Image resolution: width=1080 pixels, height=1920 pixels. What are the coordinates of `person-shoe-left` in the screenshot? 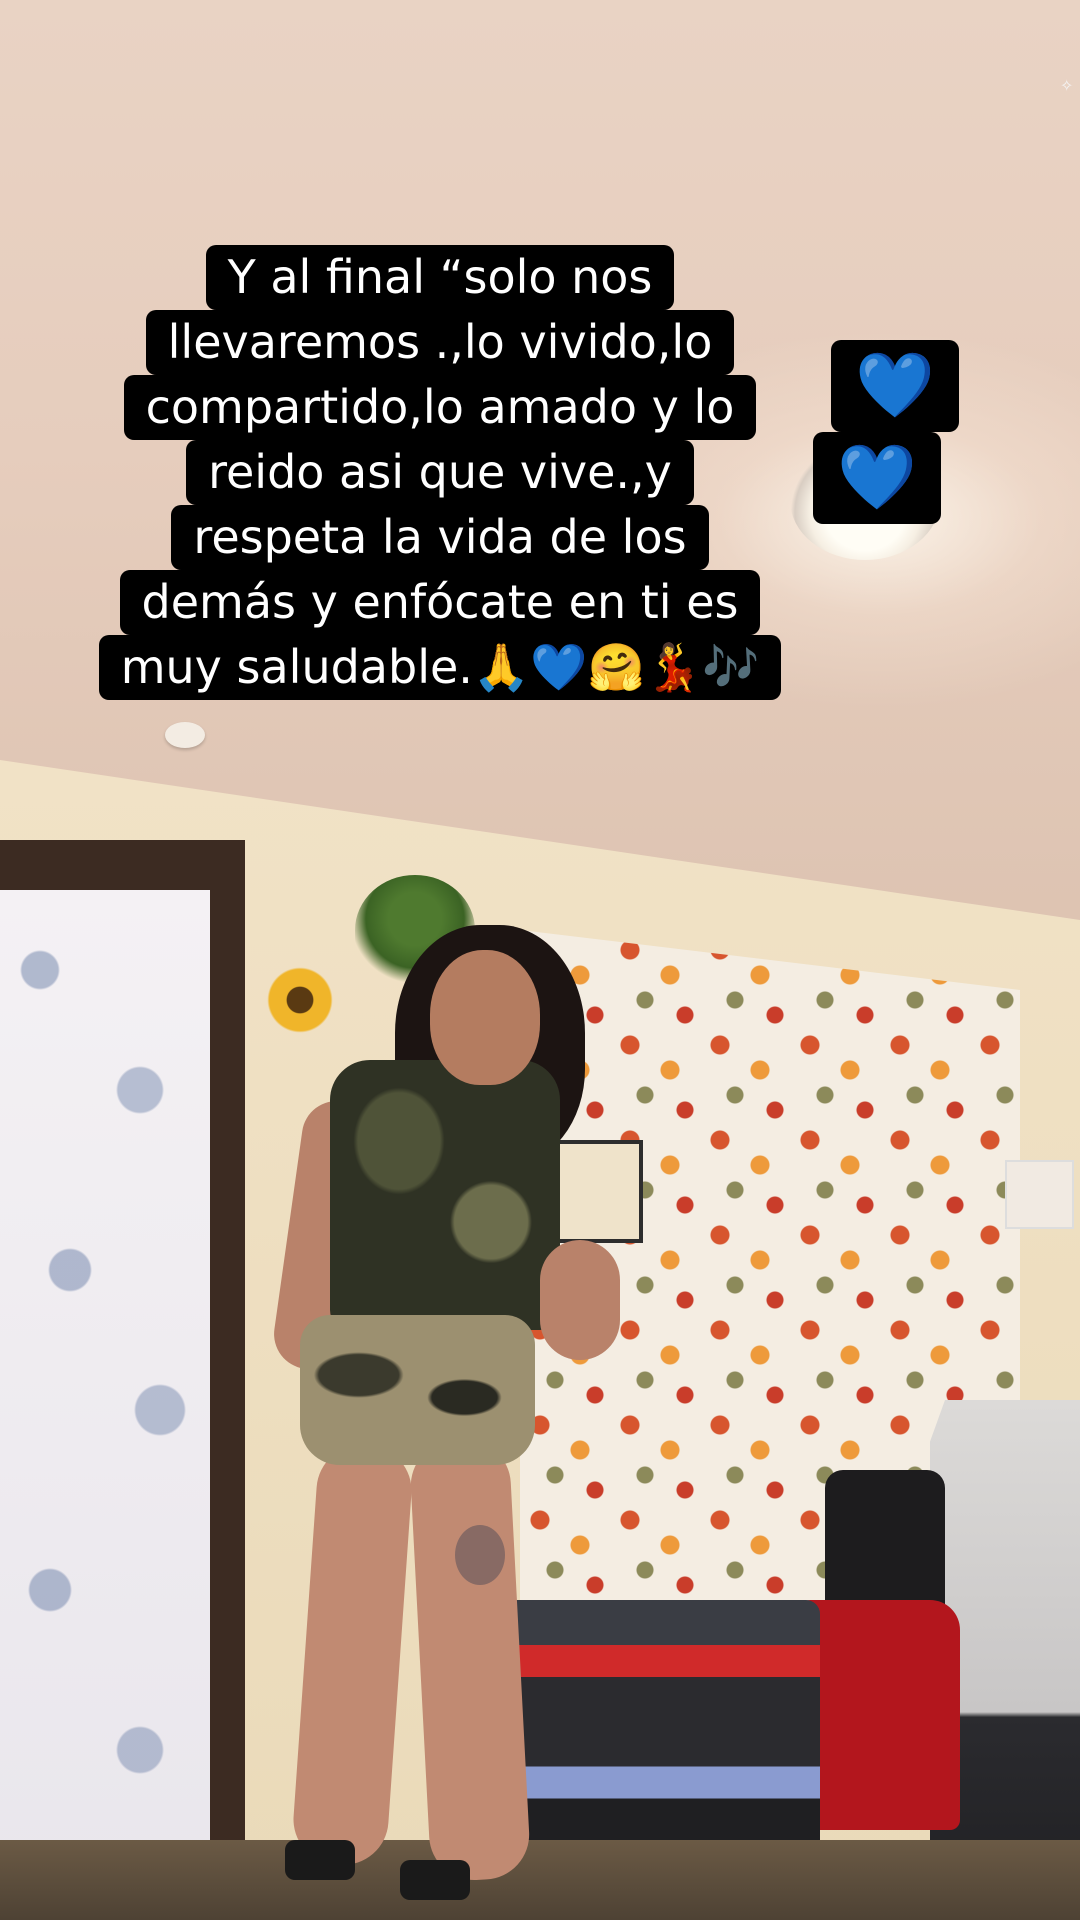 It's located at (320, 1860).